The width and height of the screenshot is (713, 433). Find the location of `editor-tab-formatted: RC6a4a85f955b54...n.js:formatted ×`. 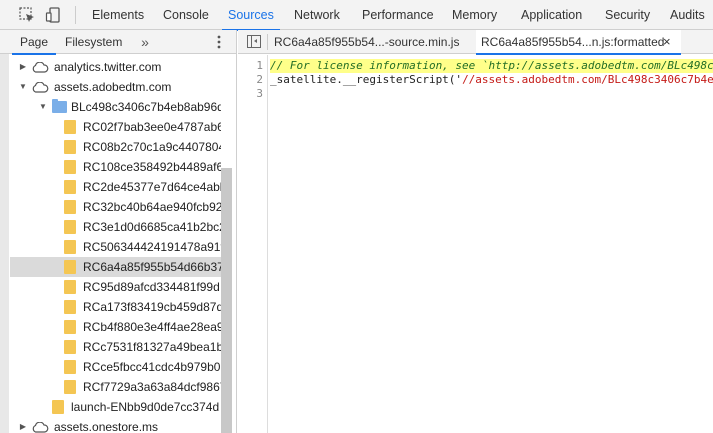

editor-tab-formatted: RC6a4a85f955b54...n.js:formatted × is located at coordinates (578, 42).